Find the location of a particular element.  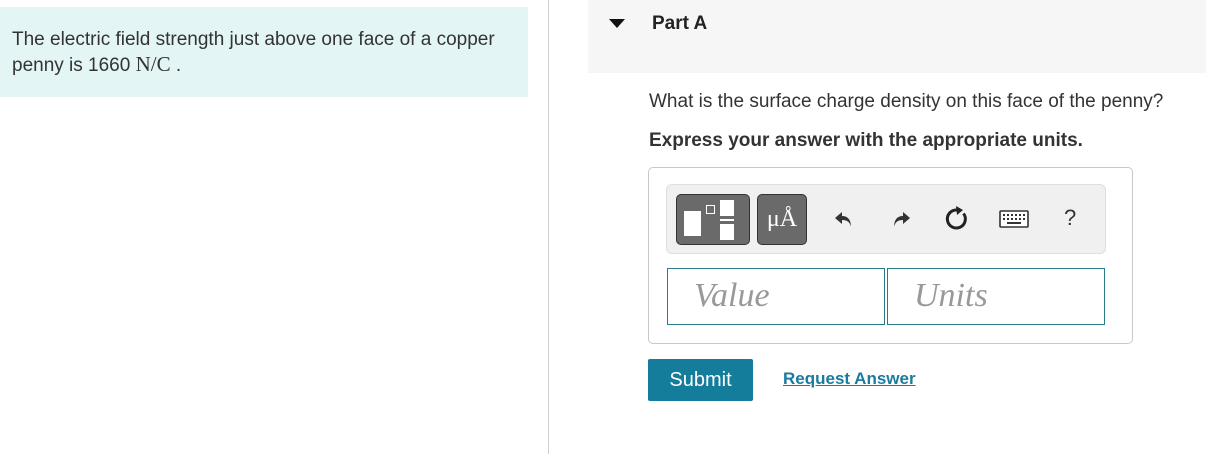

units-button: μÅ is located at coordinates (782, 219).